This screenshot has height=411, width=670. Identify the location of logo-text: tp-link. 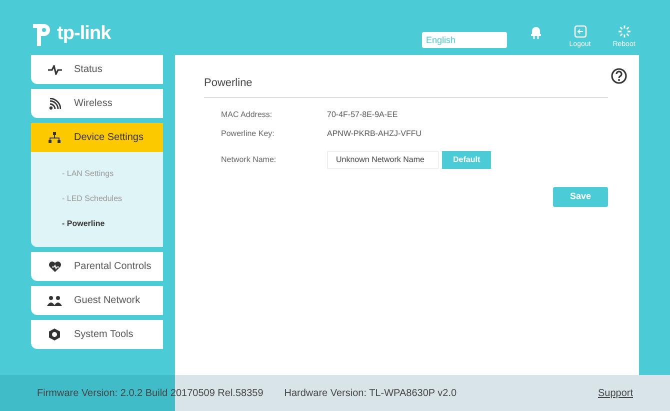
(84, 34).